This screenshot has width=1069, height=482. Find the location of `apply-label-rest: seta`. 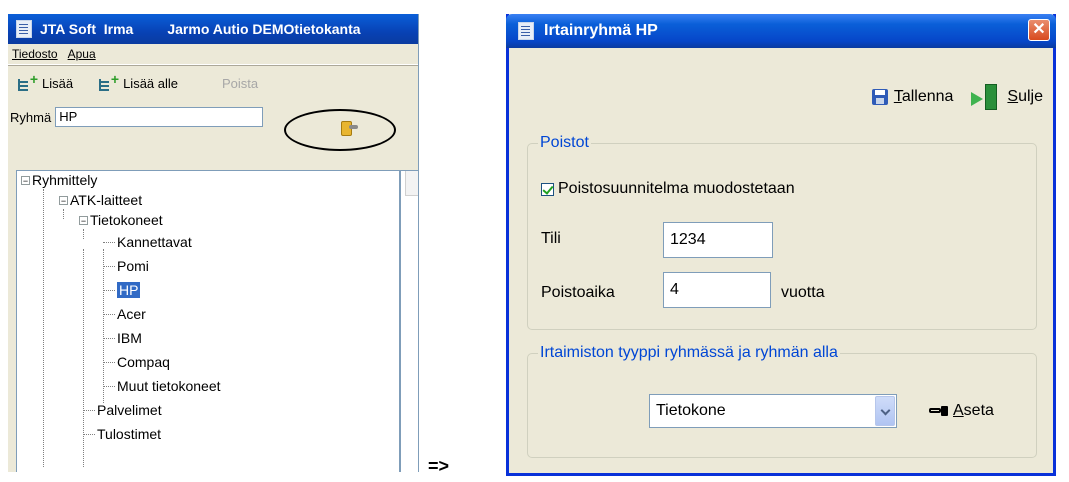

apply-label-rest: seta is located at coordinates (978, 410).